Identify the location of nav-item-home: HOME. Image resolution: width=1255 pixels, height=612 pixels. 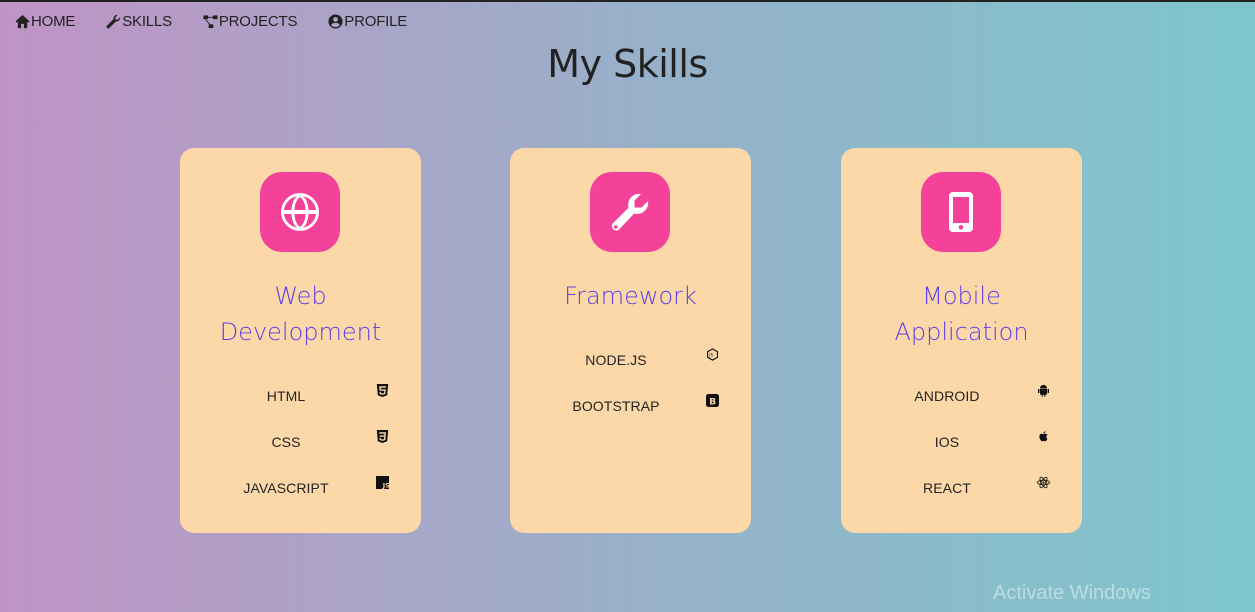
(45, 21).